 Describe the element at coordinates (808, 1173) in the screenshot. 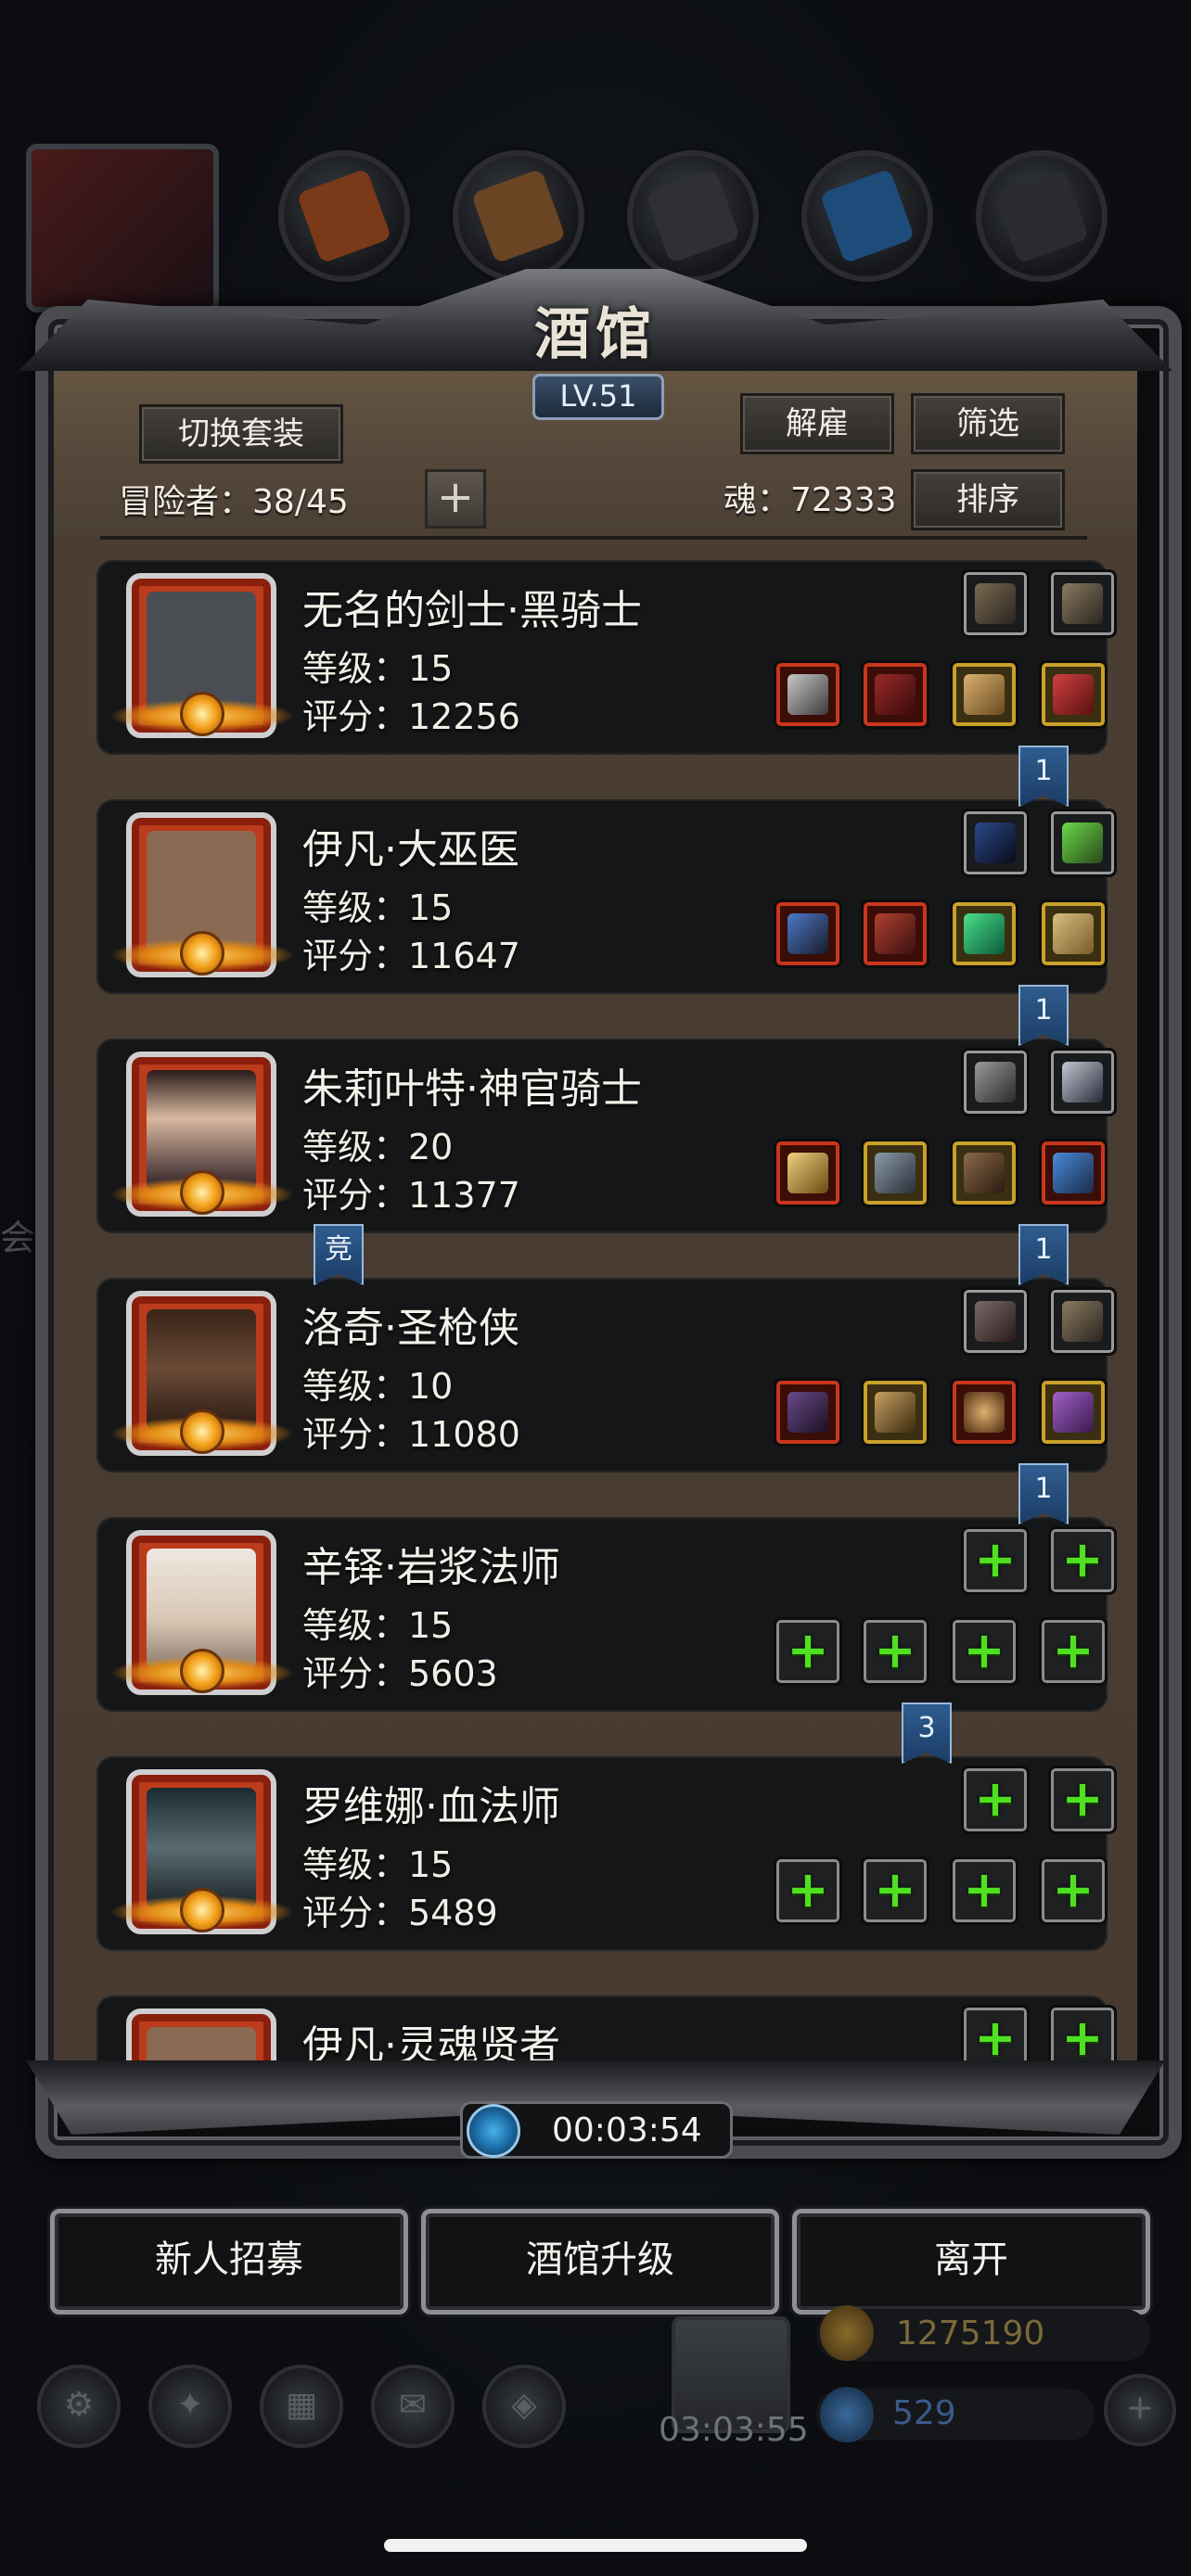

I see `warhammer-icon` at that location.